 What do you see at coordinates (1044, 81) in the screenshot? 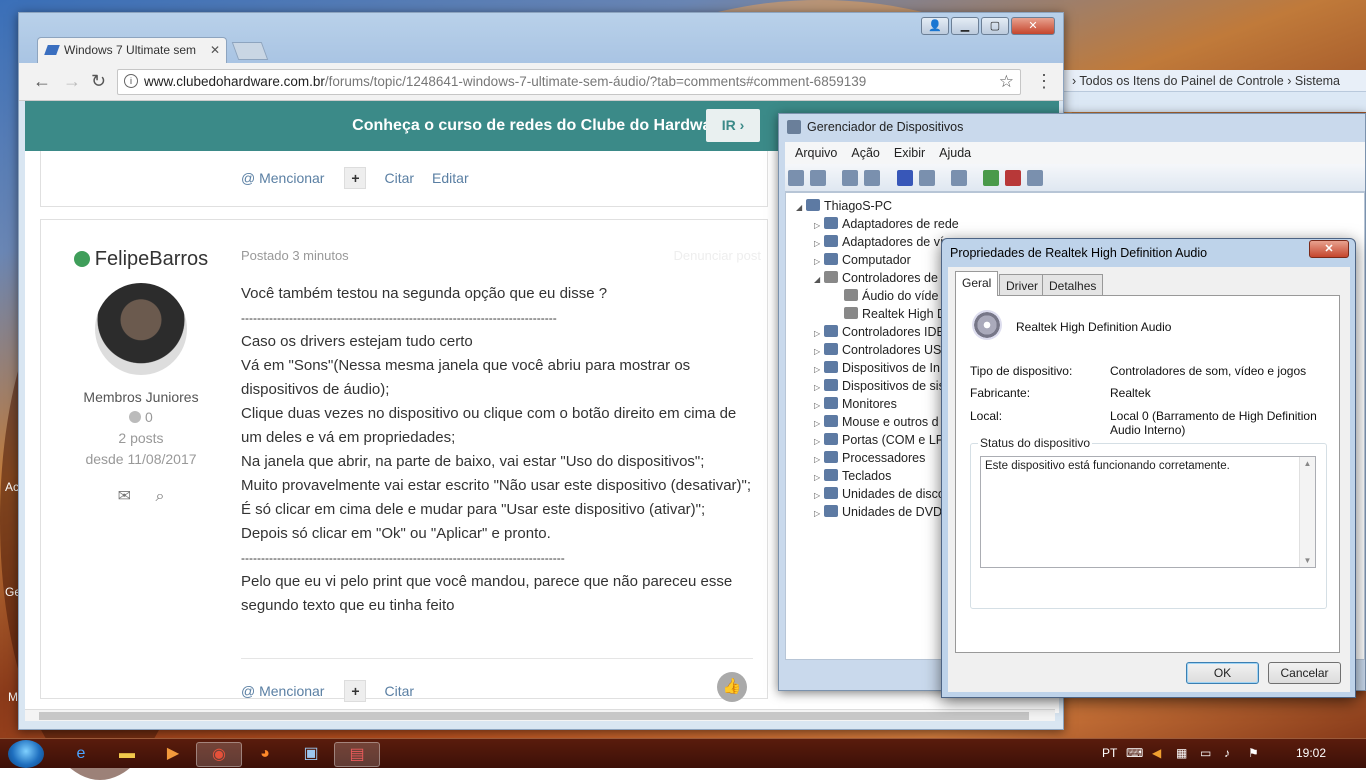
I see `menu-button: ⋮` at bounding box center [1044, 81].